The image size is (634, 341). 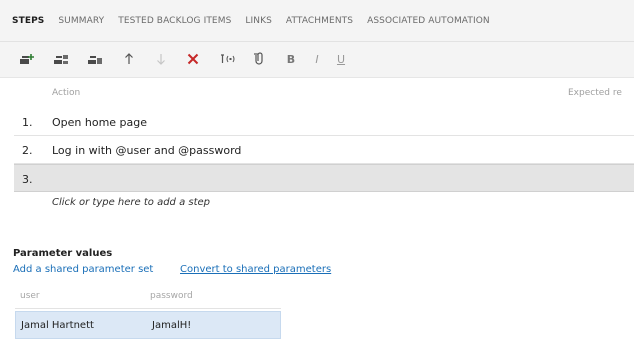 What do you see at coordinates (595, 93) in the screenshot?
I see `column-header-expected-result: Expected re` at bounding box center [595, 93].